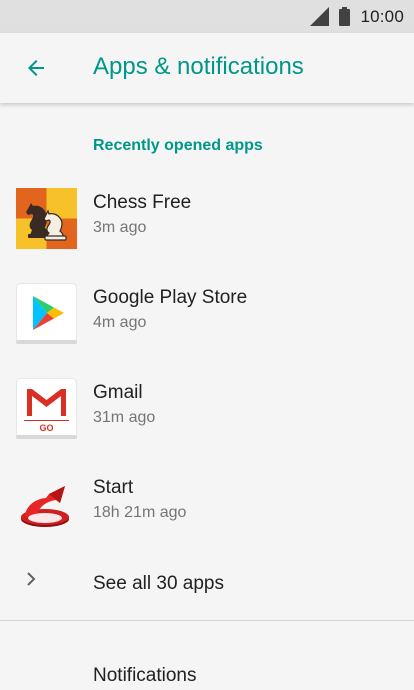 The image size is (414, 690). Describe the element at coordinates (118, 392) in the screenshot. I see `app-name: Gmail` at that location.